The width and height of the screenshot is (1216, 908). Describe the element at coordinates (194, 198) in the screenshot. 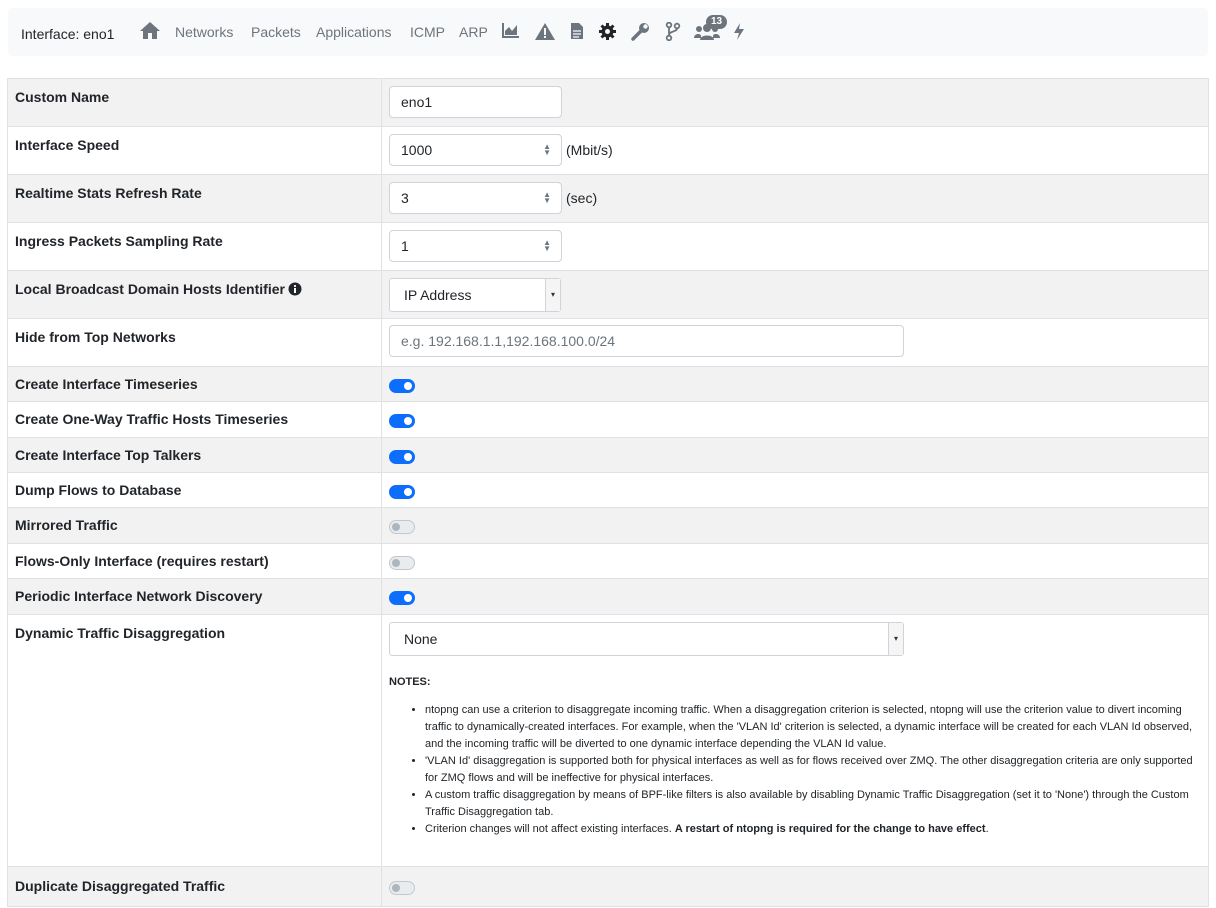

I see `row-label: Realtime Stats Refresh Rate` at that location.